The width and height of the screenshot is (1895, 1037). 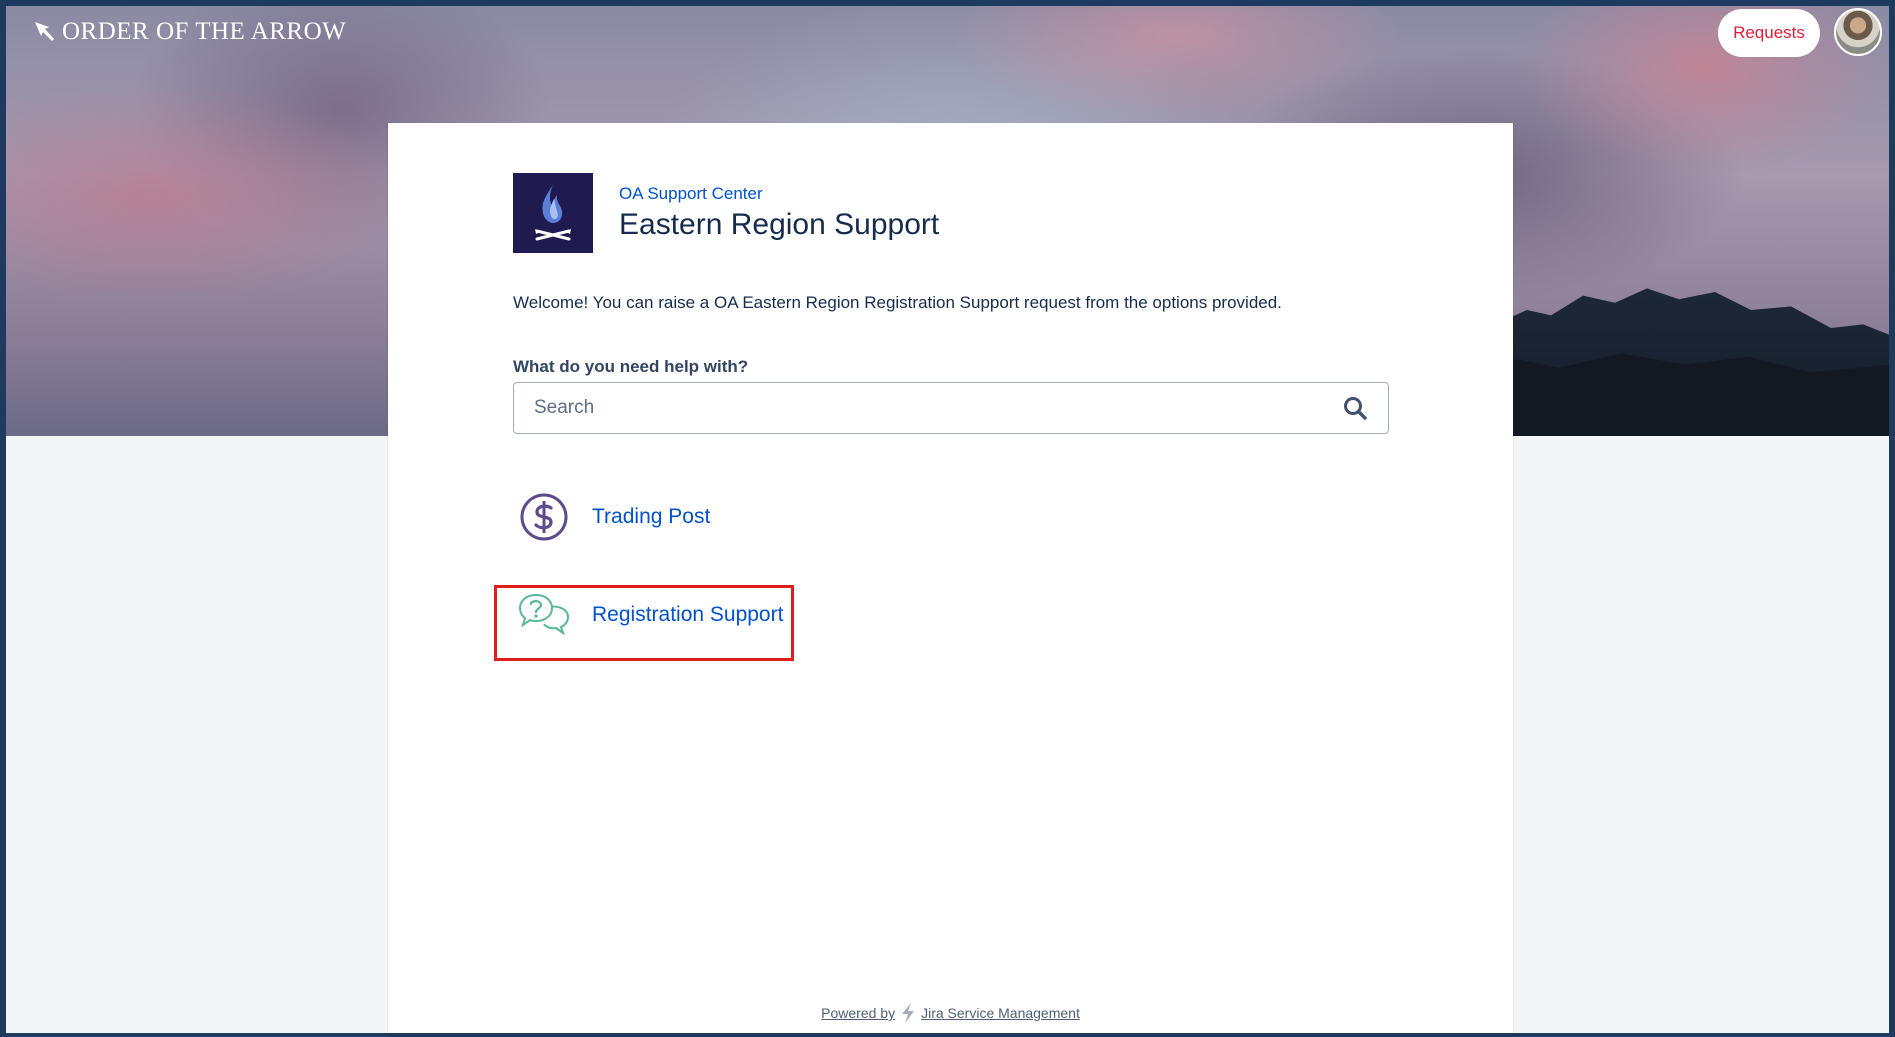 I want to click on search-input, so click(x=937, y=408).